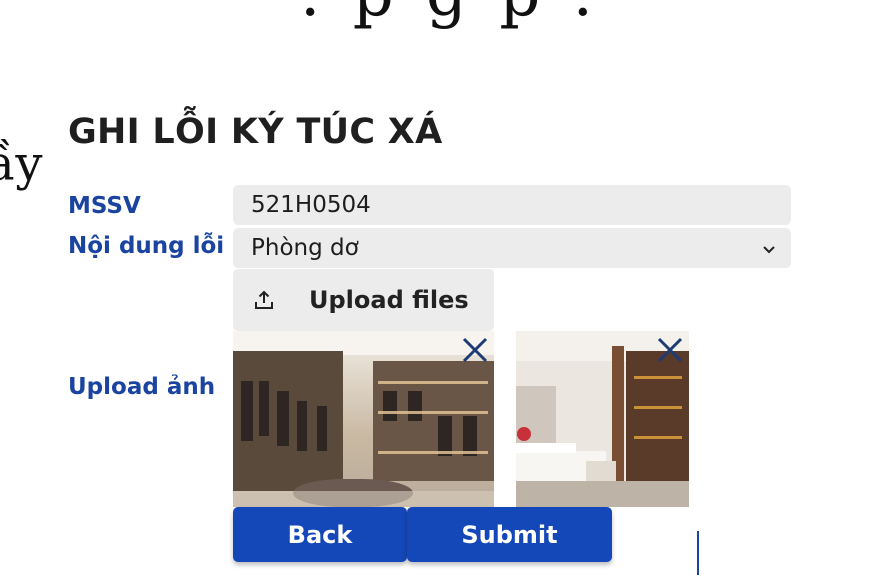 Image resolution: width=896 pixels, height=577 pixels. I want to click on mssv-label: MSSV, so click(104, 206).